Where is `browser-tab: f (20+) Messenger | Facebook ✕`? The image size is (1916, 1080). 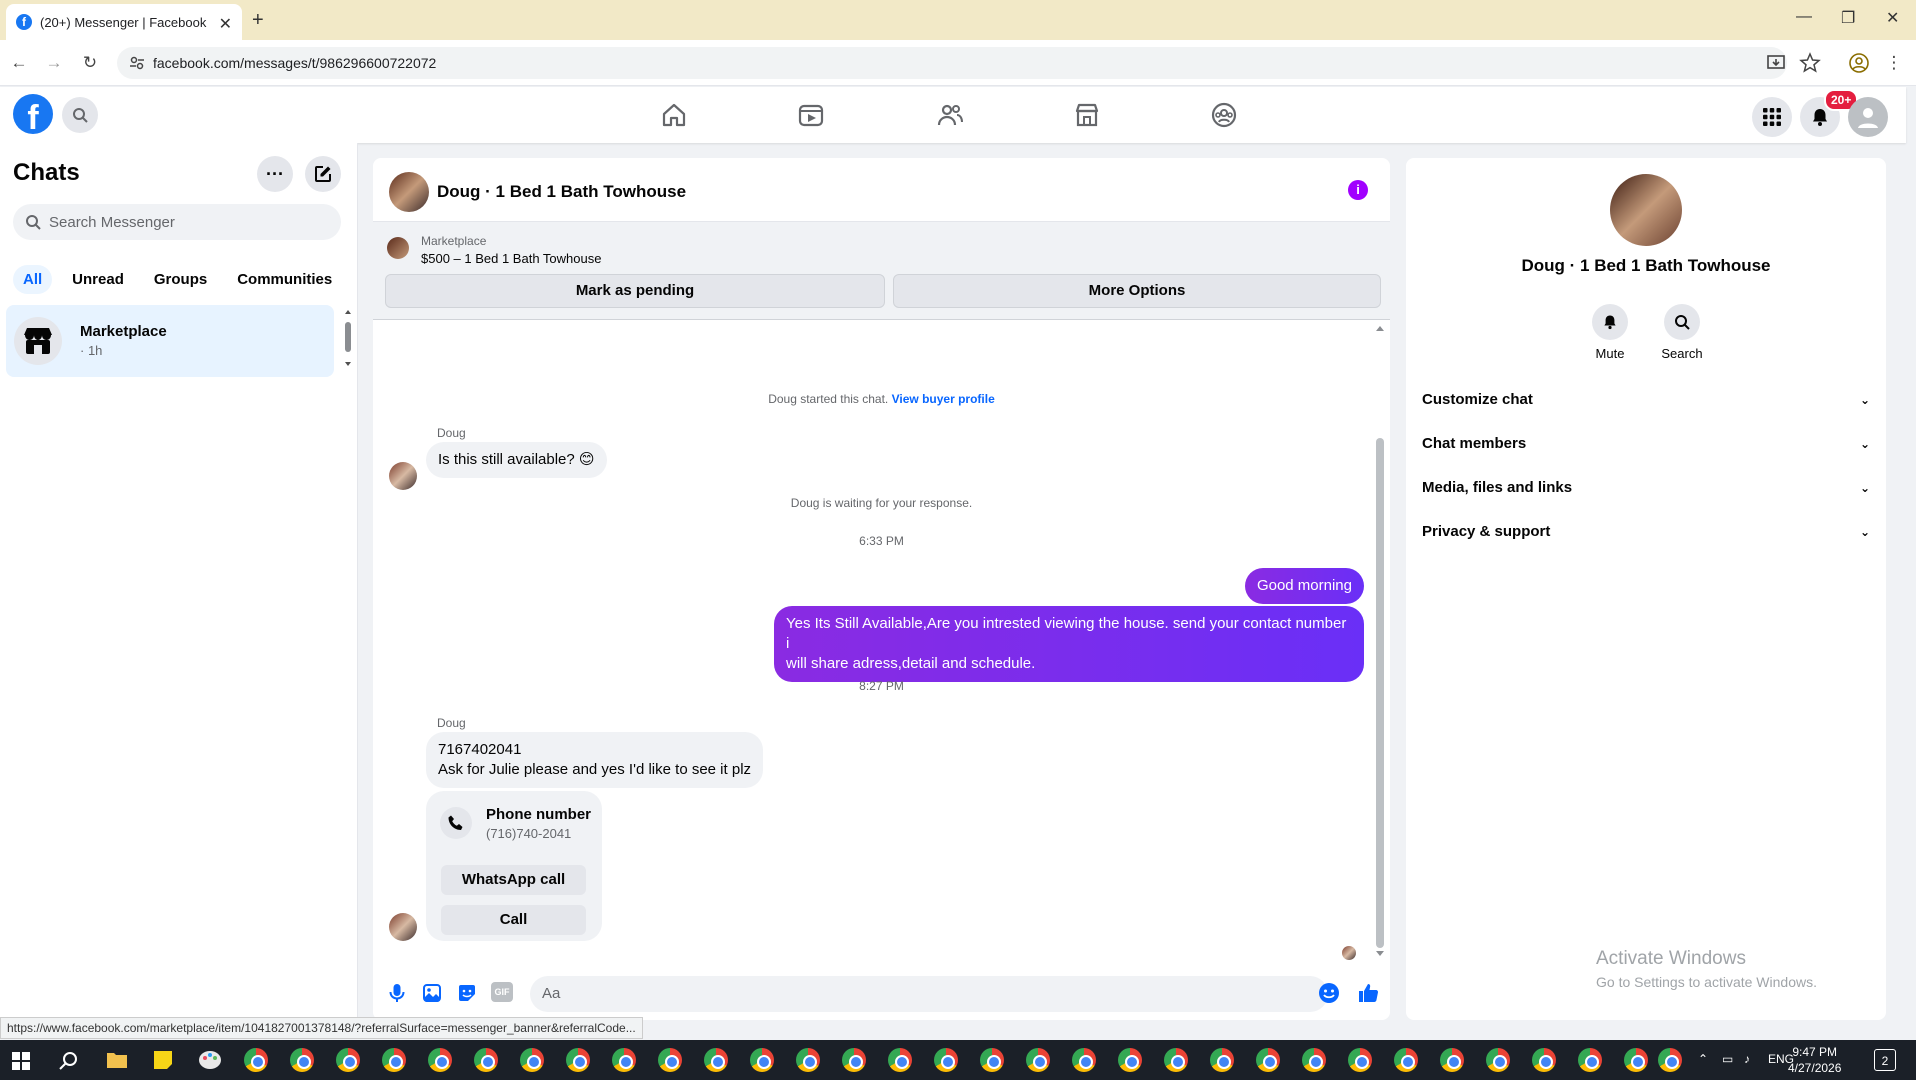 browser-tab: f (20+) Messenger | Facebook ✕ is located at coordinates (124, 22).